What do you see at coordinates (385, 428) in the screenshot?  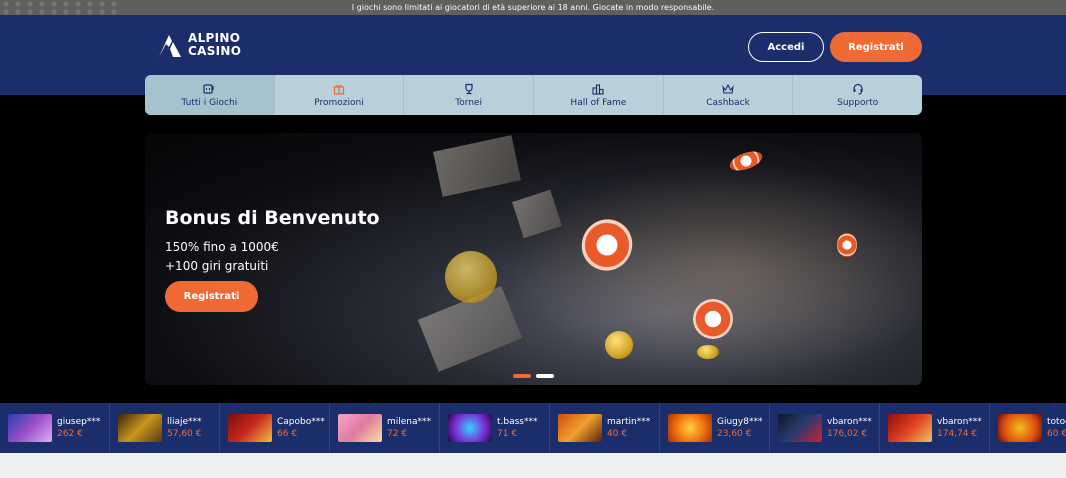 I see `winner-item: milena*** 72 €` at bounding box center [385, 428].